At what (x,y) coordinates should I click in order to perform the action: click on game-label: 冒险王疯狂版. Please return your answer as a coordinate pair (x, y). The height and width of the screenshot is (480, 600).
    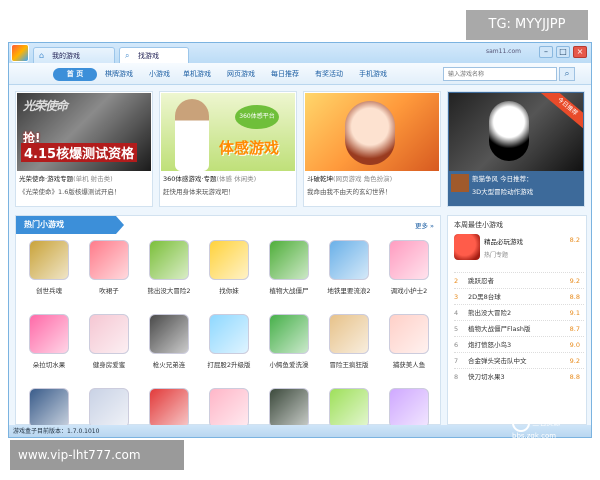
    Looking at the image, I should click on (349, 365).